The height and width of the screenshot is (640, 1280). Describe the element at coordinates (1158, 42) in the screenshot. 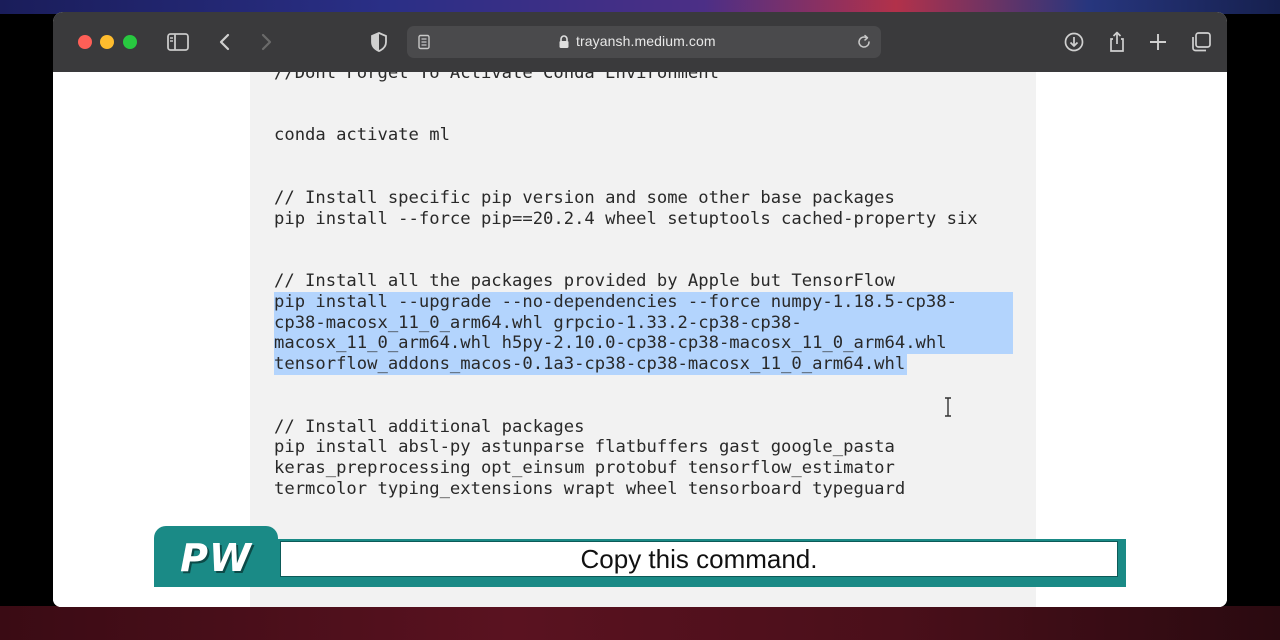

I see `new-tab-plus-icon` at that location.